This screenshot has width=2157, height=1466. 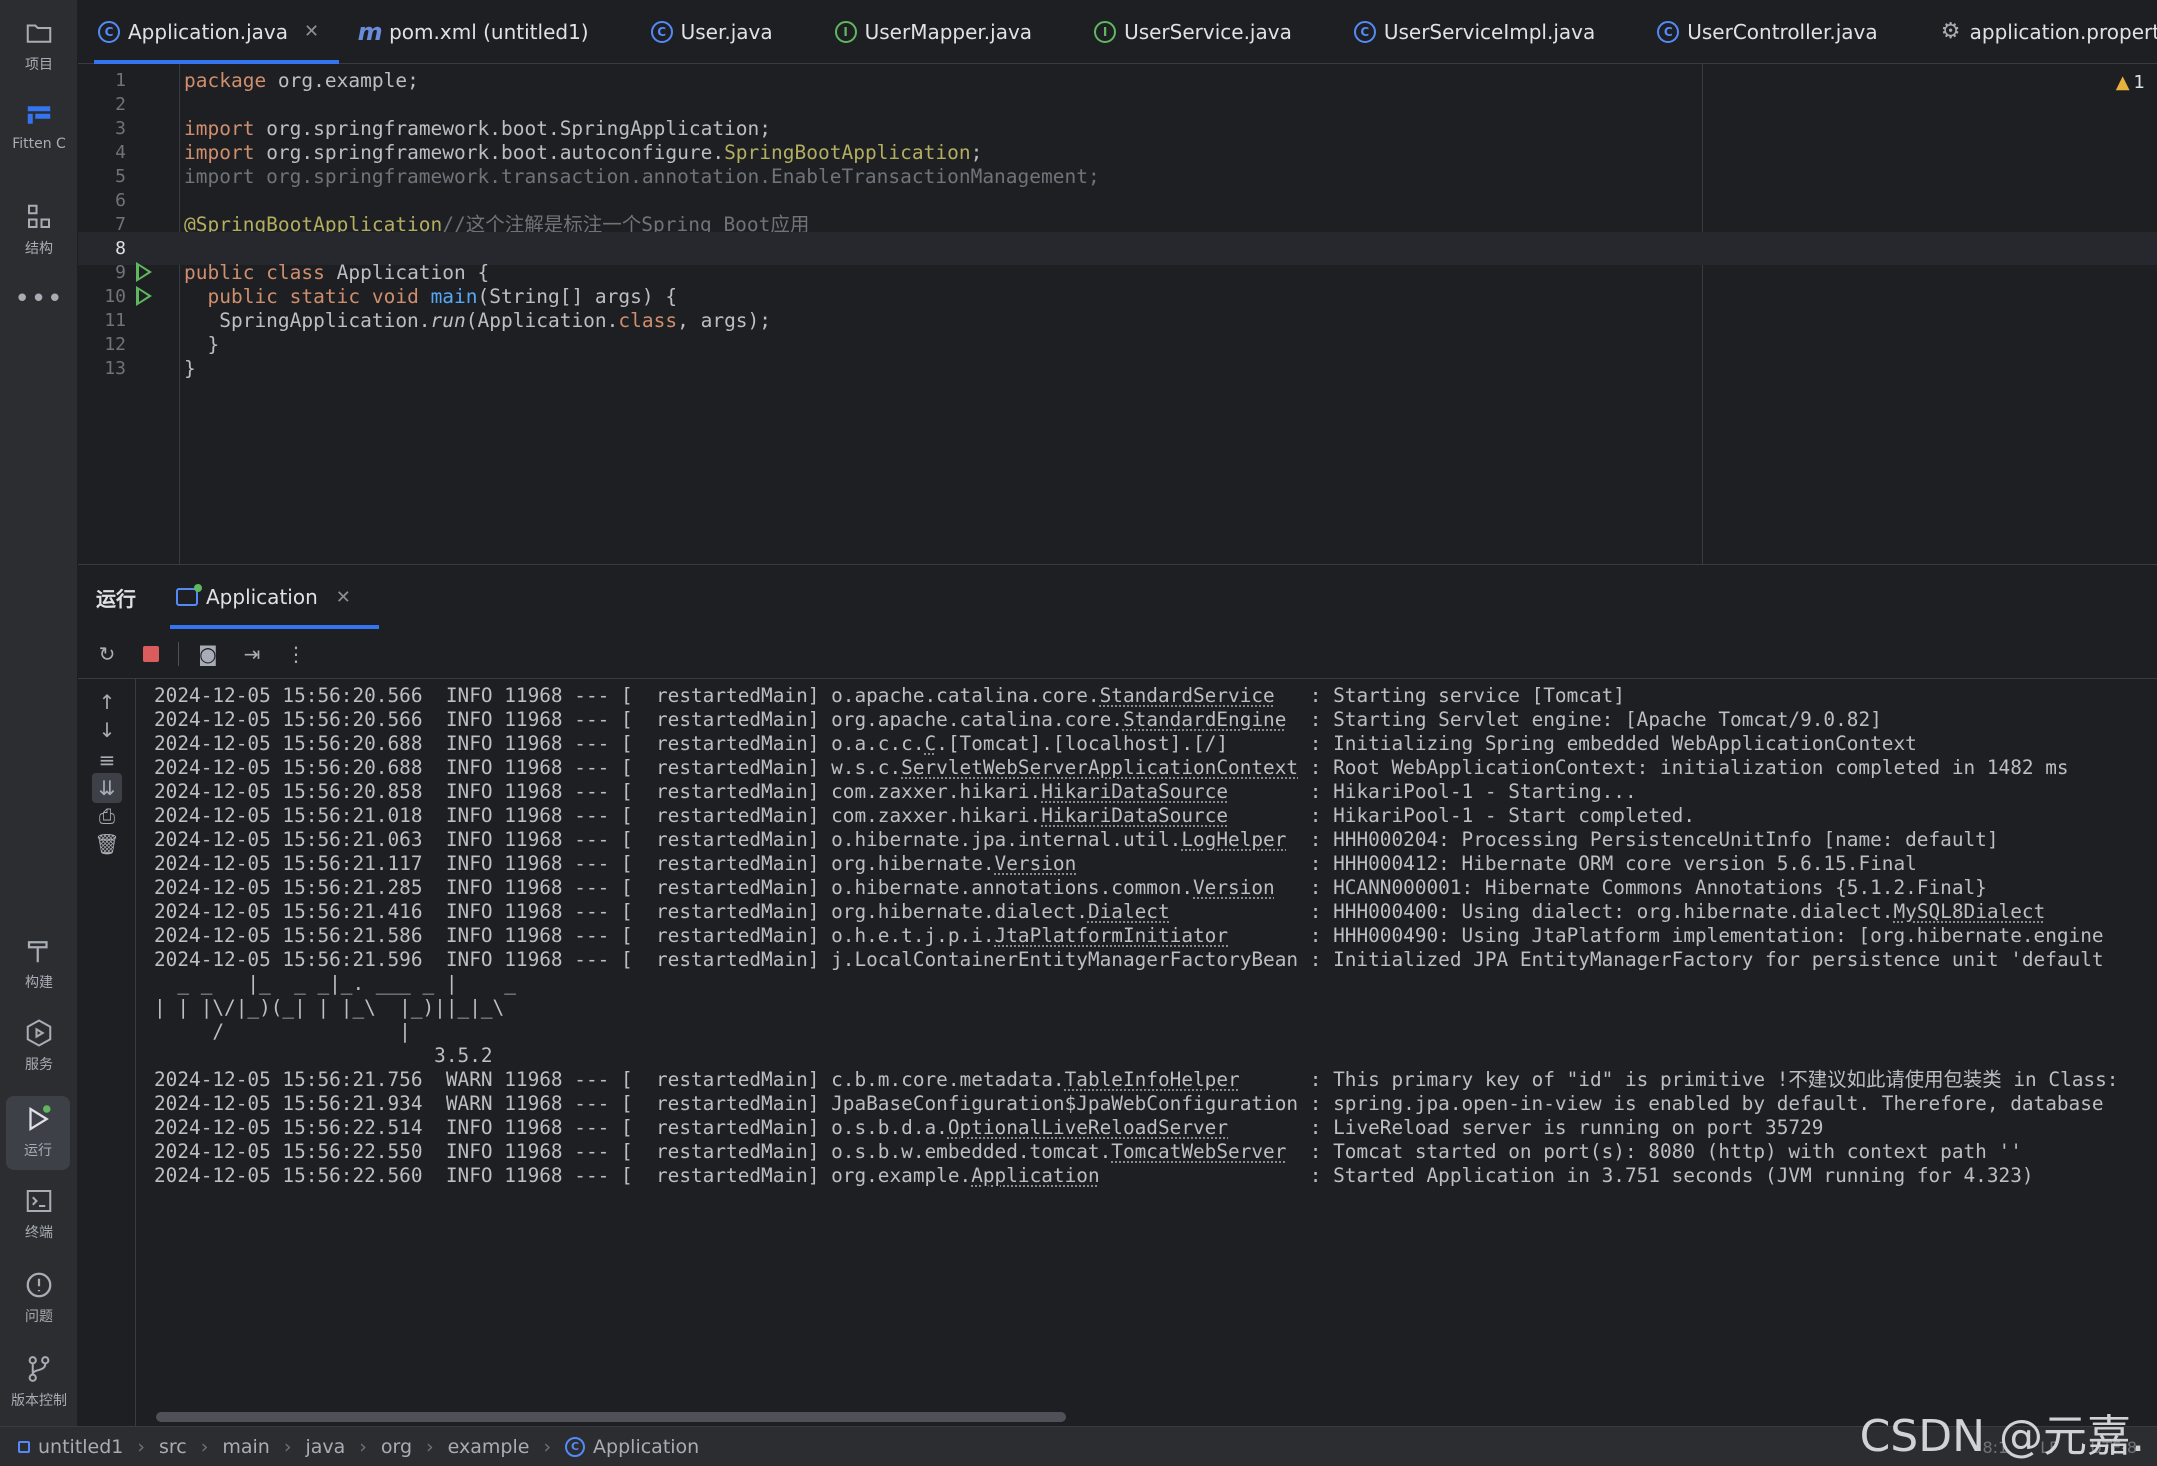 What do you see at coordinates (39, 1033) in the screenshot?
I see `services-icon` at bounding box center [39, 1033].